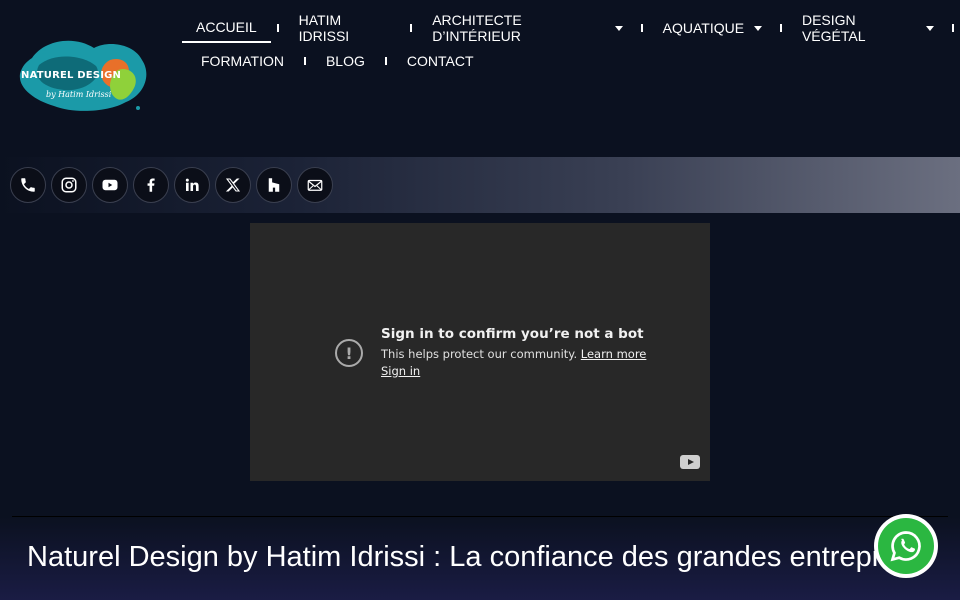 The width and height of the screenshot is (960, 600). What do you see at coordinates (512, 334) in the screenshot?
I see `video-bot-check-title: Sign in to confirm you’re not a bot` at bounding box center [512, 334].